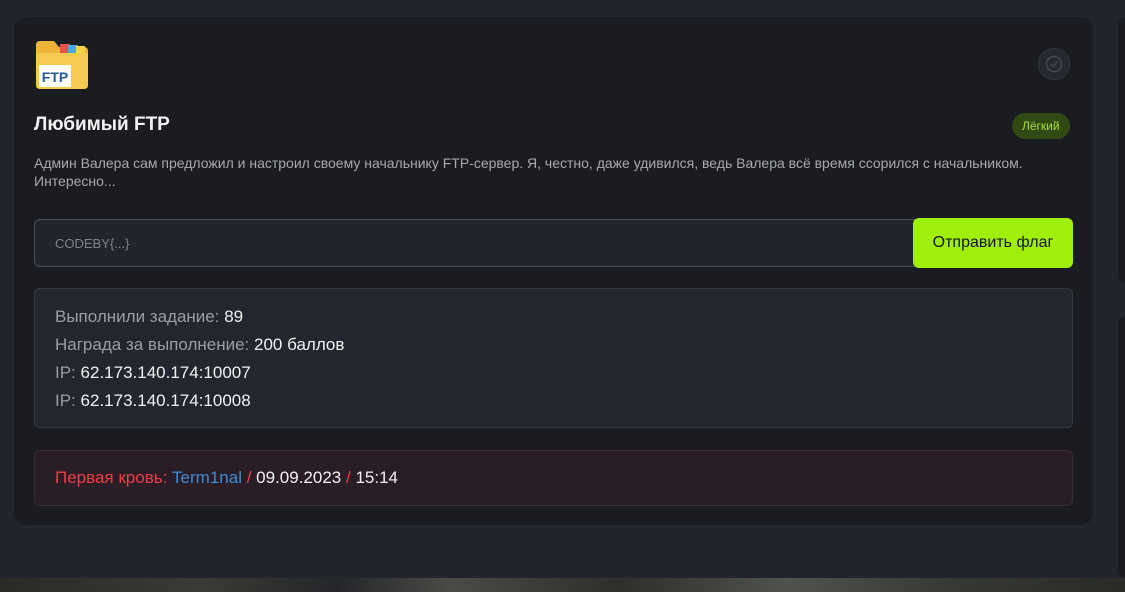 This screenshot has height=592, width=1125. What do you see at coordinates (102, 124) in the screenshot?
I see `task-title: Любимый FTP` at bounding box center [102, 124].